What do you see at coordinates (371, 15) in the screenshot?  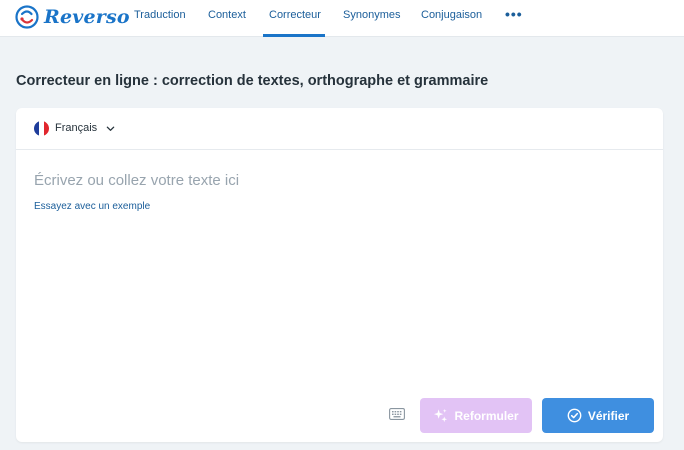 I see `nav-synonymes: Synonymes` at bounding box center [371, 15].